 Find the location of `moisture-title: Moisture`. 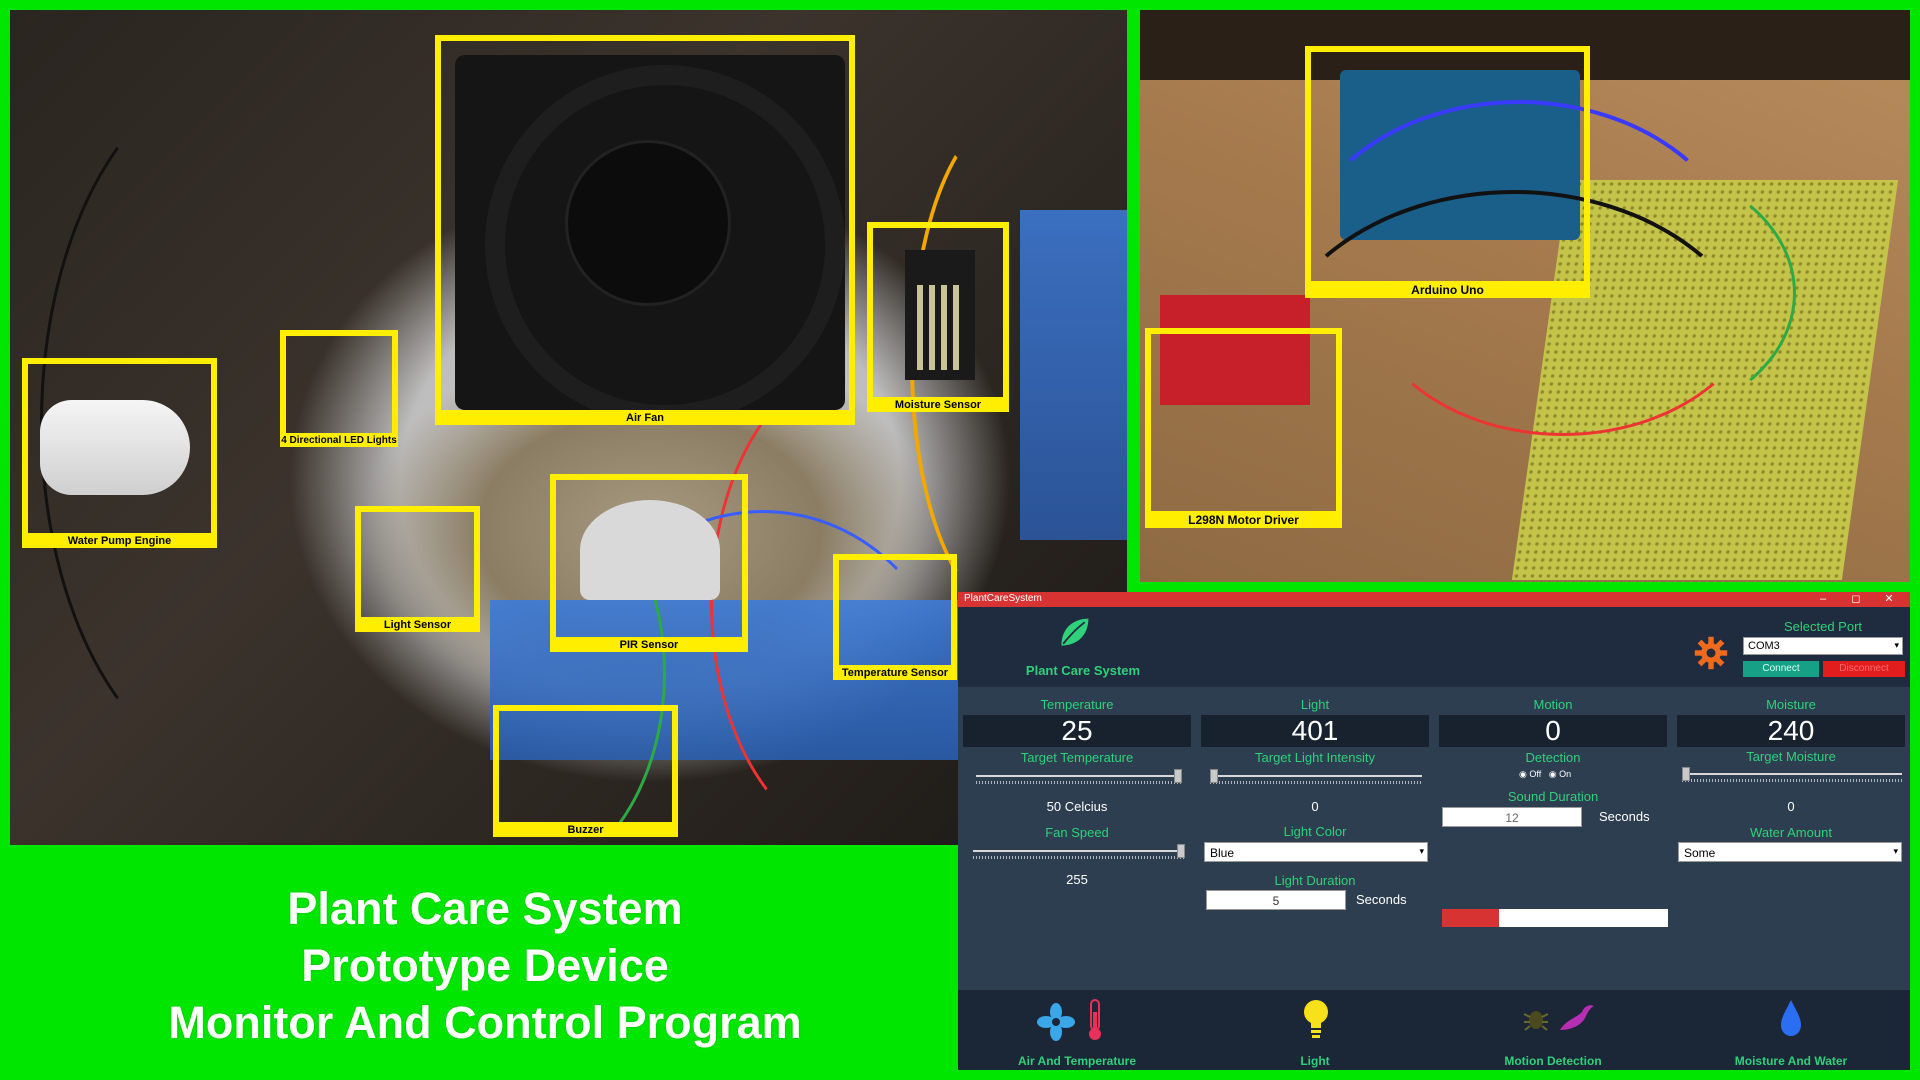

moisture-title: Moisture is located at coordinates (1791, 704).